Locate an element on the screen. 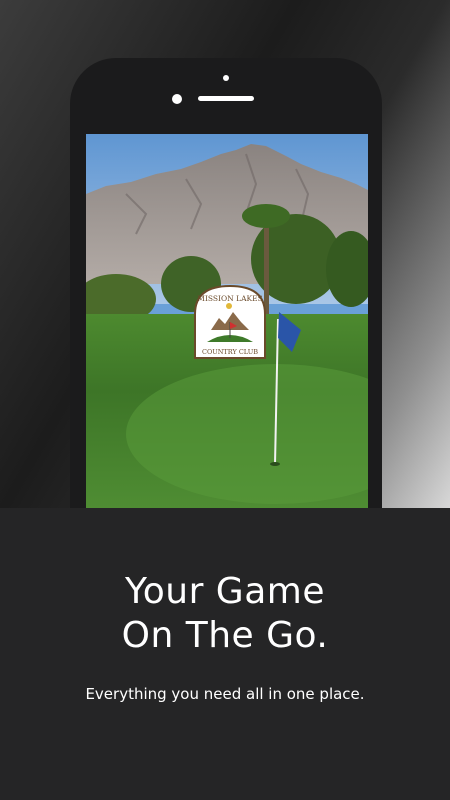 This screenshot has height=800, width=450. subheadline: Everything you need all in one place. is located at coordinates (225, 694).